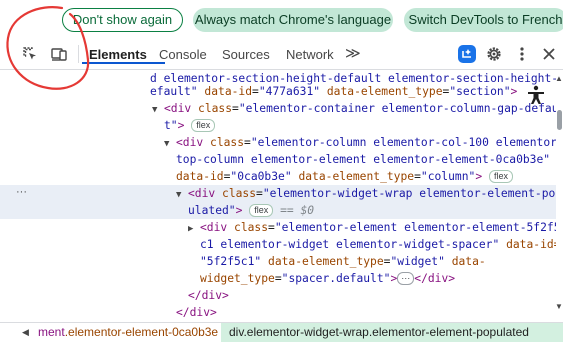  Describe the element at coordinates (536, 96) in the screenshot. I see `accessibility-icon` at that location.